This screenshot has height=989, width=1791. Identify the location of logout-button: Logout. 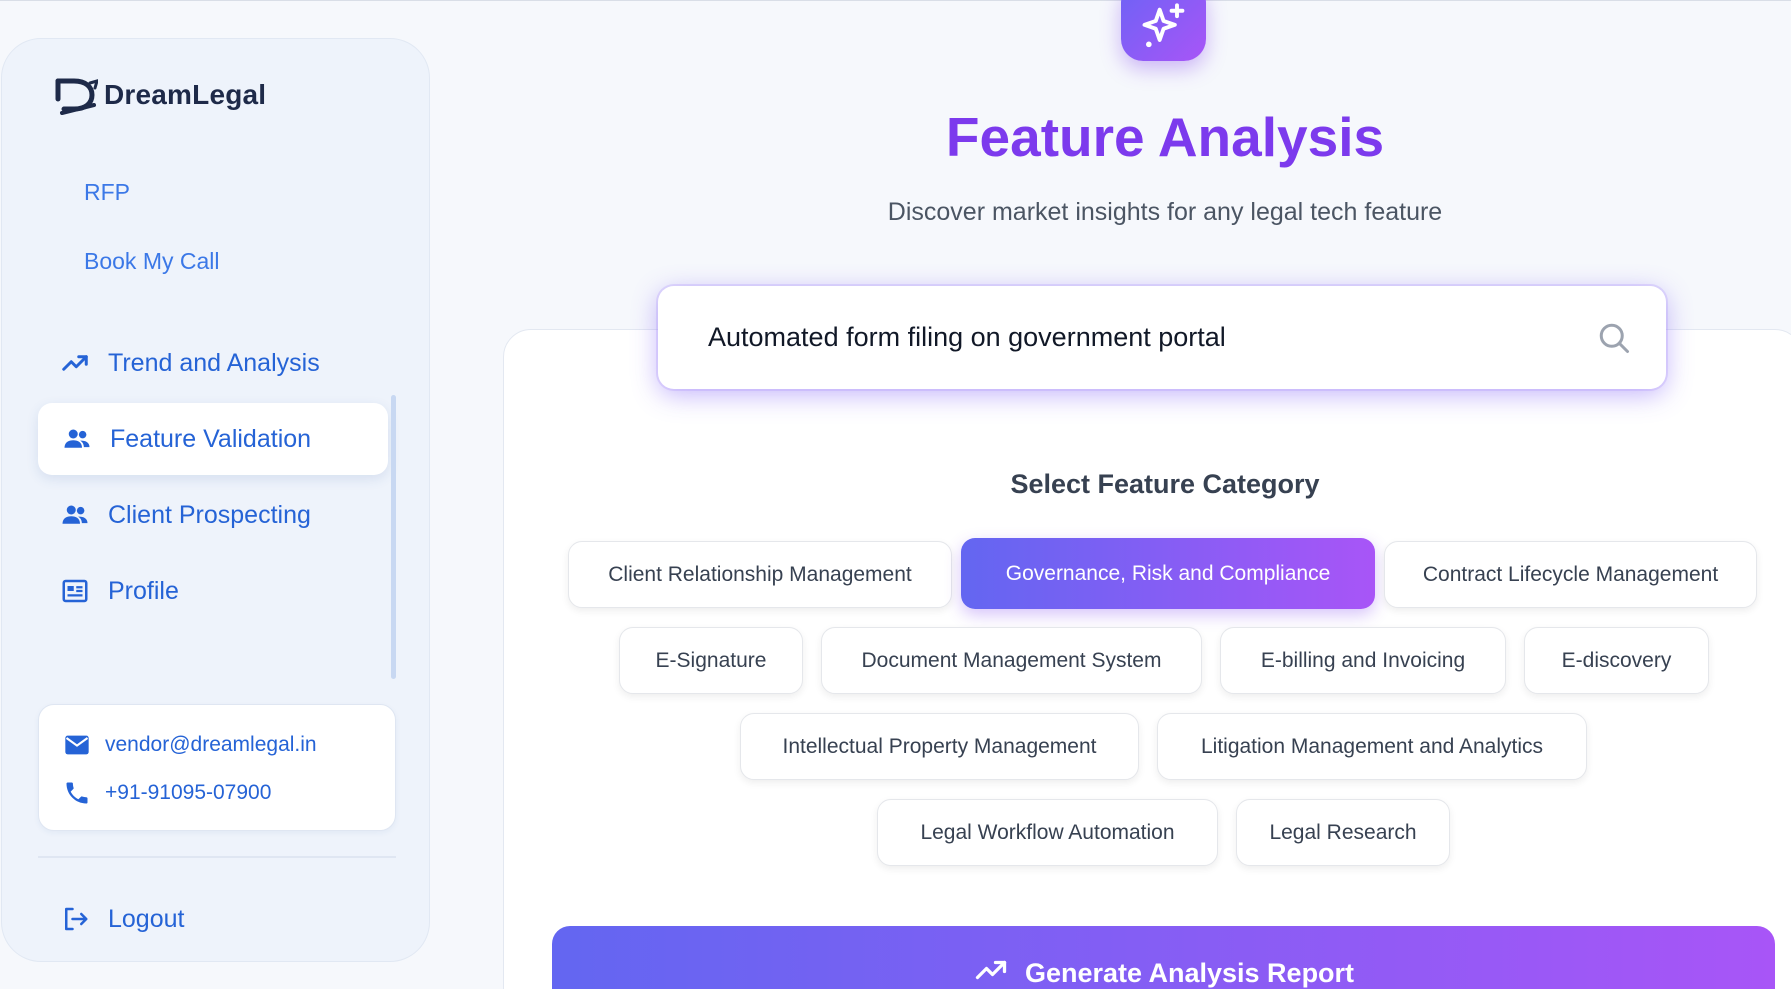
(217, 919).